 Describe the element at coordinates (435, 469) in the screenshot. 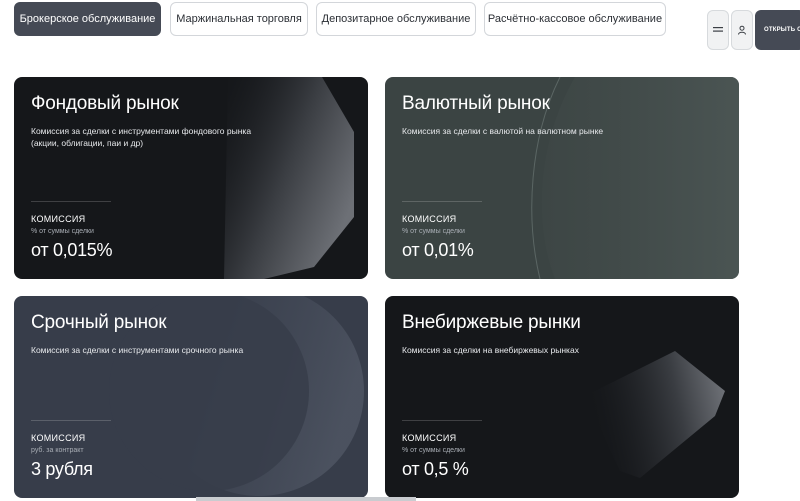

I see `commission-value: от 0,5 %` at that location.